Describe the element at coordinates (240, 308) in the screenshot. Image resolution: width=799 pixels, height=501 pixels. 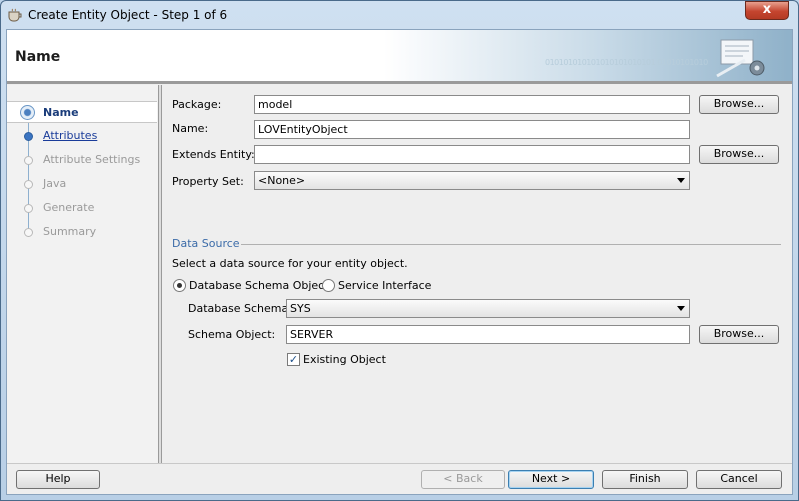
I see `database-schema-label: Database Schema:` at that location.